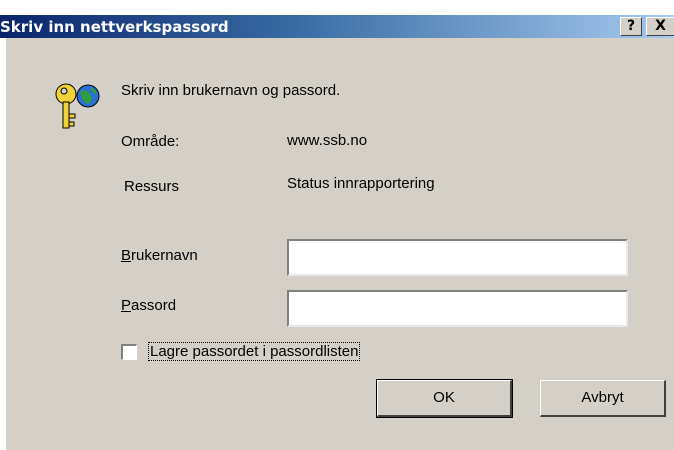 The width and height of the screenshot is (674, 450). What do you see at coordinates (254, 351) in the screenshot?
I see `save-password-label: Lagre passordet i passordlisten` at bounding box center [254, 351].